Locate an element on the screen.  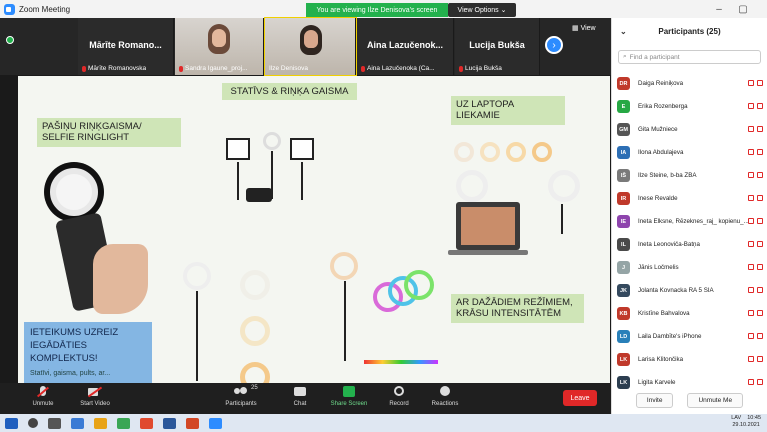
next-page-icon: › is located at coordinates (554, 45).